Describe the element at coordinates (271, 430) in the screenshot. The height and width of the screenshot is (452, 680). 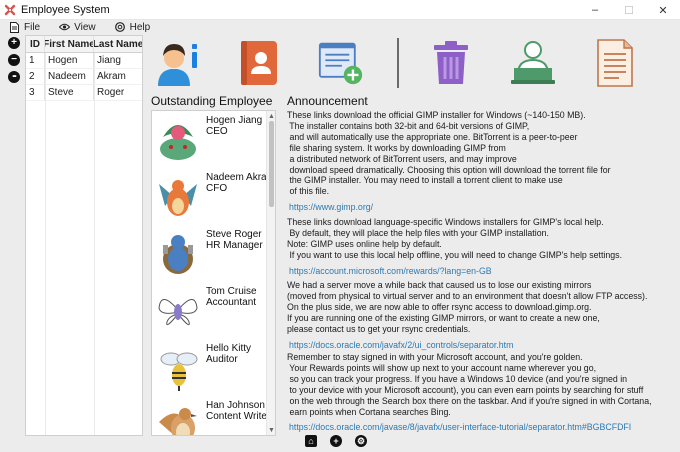
I see `scroll-down-icon: ▼` at that location.